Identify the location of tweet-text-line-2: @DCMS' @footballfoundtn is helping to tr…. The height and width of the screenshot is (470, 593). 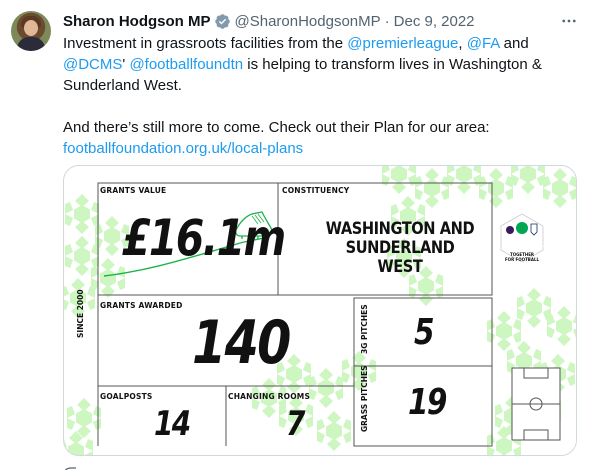
(320, 64).